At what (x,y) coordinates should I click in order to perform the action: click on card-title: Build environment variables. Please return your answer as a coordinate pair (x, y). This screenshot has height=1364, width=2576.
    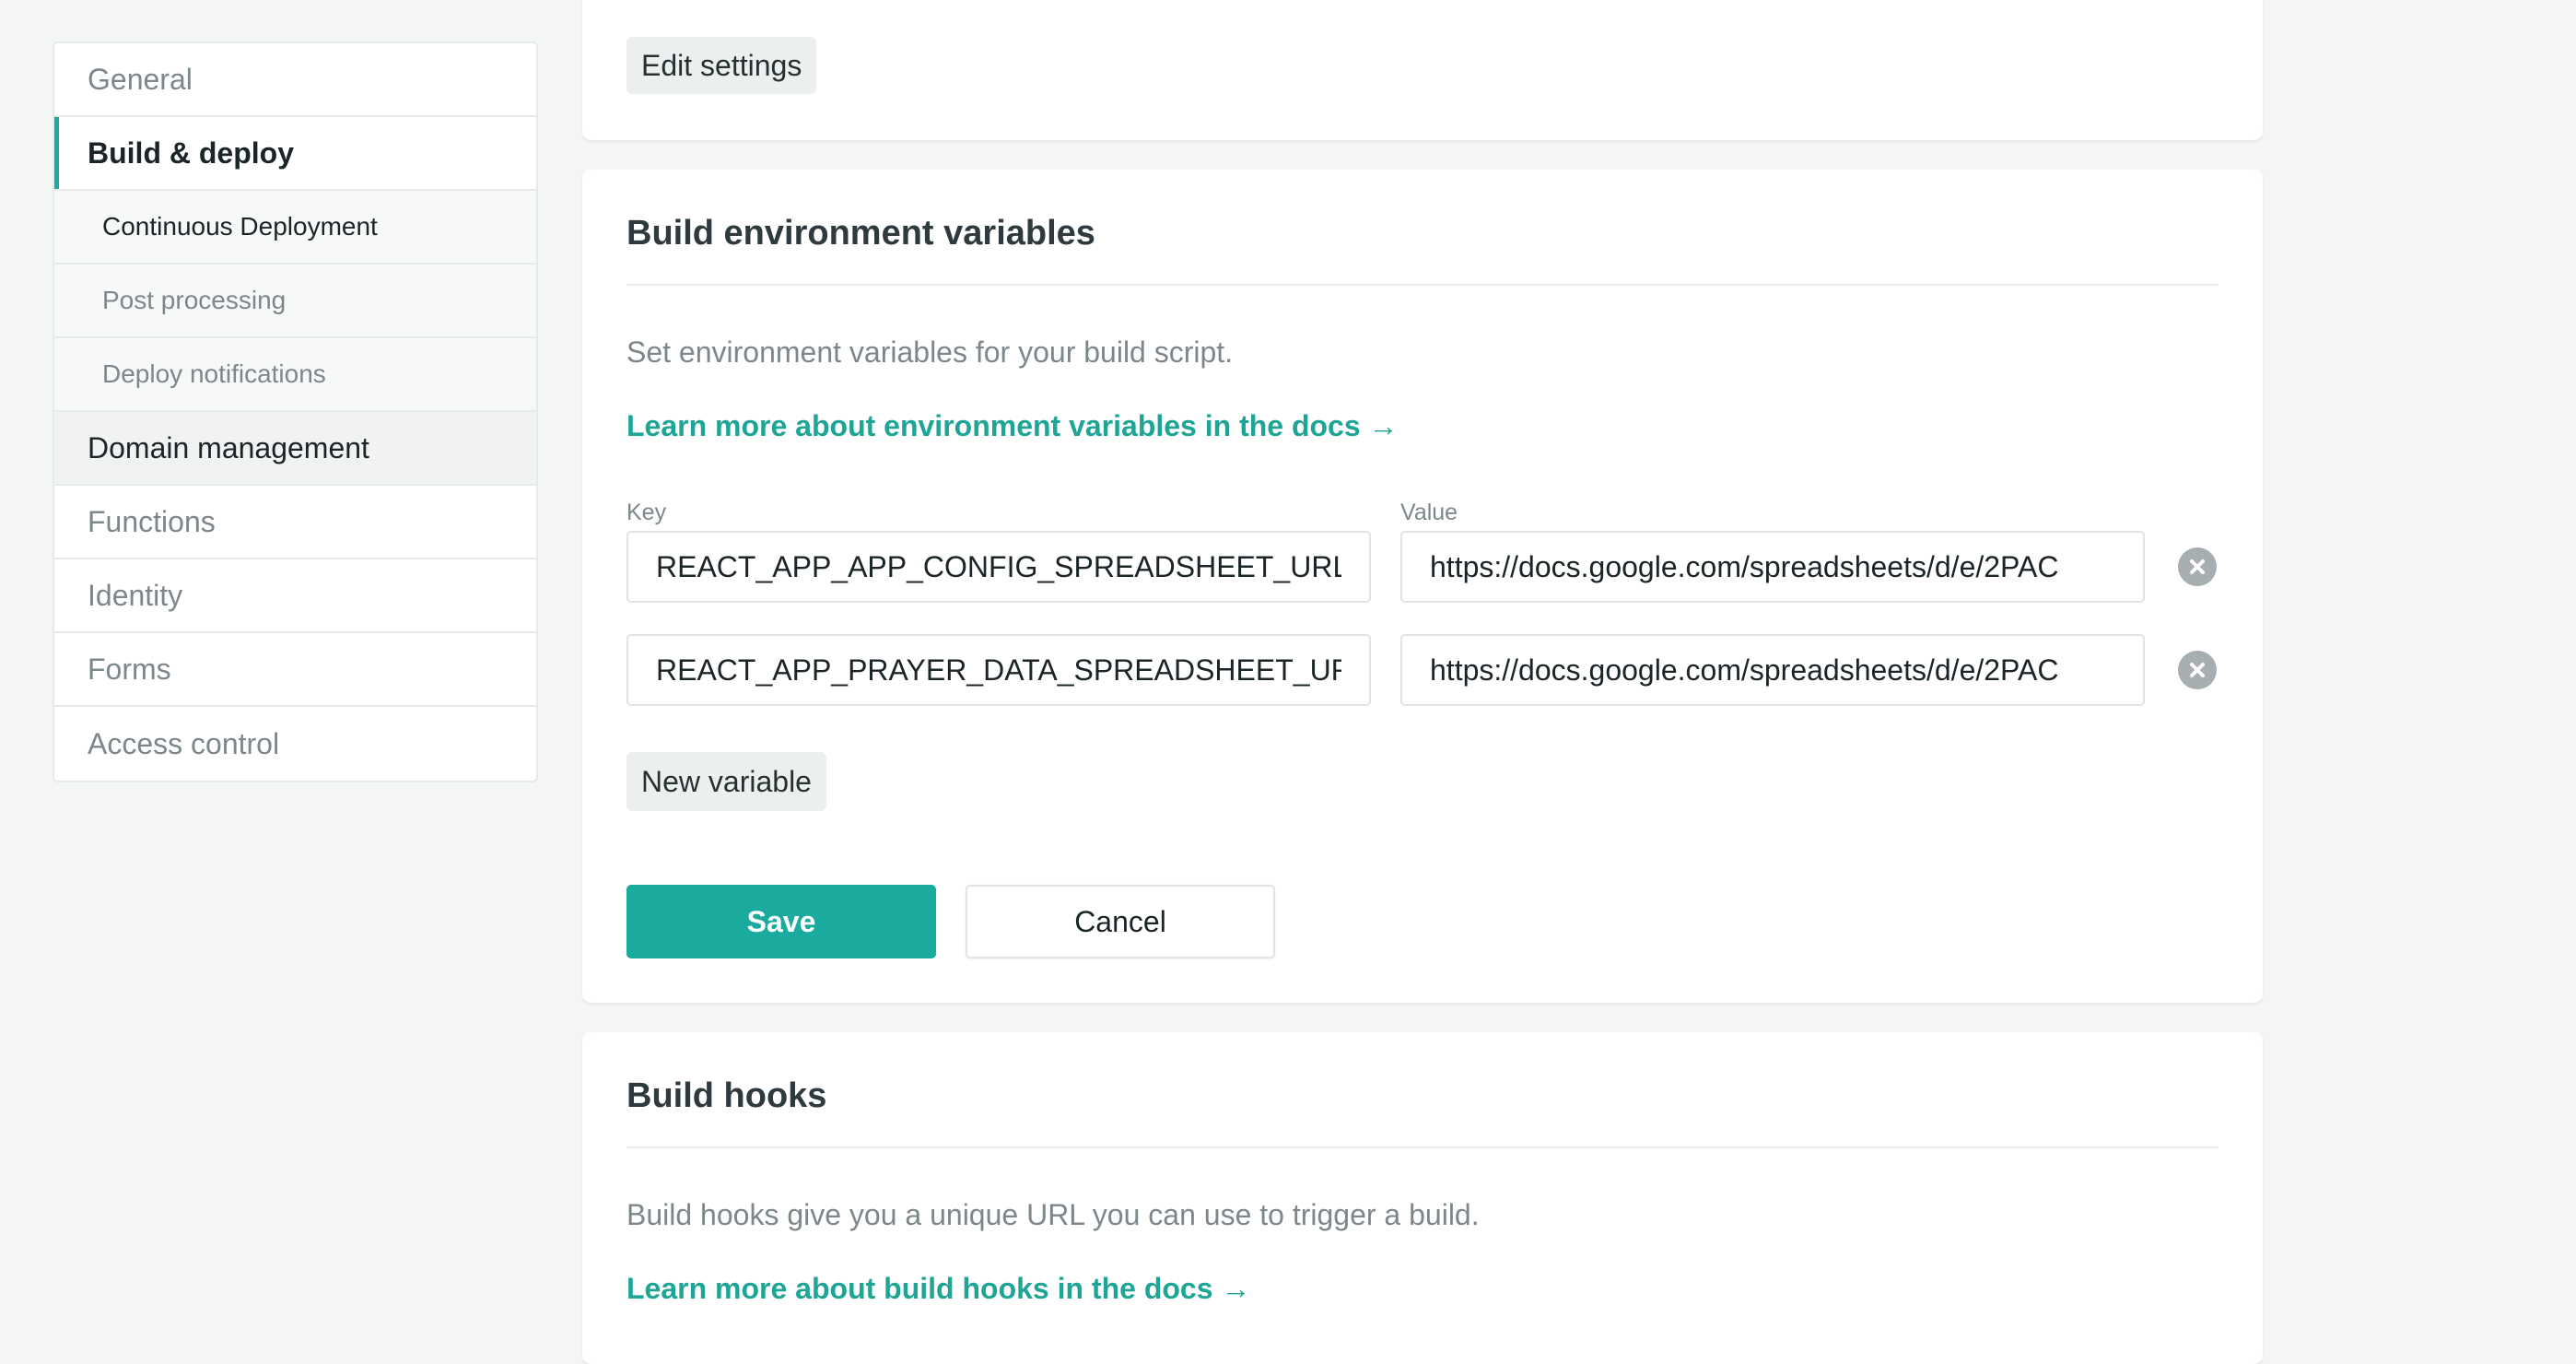
    Looking at the image, I should click on (860, 233).